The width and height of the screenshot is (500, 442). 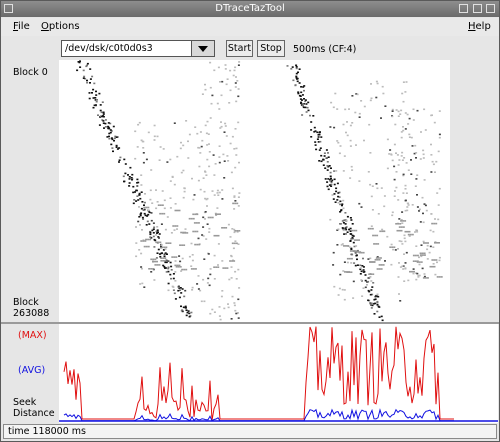 What do you see at coordinates (474, 191) in the screenshot?
I see `plot-side-margin` at bounding box center [474, 191].